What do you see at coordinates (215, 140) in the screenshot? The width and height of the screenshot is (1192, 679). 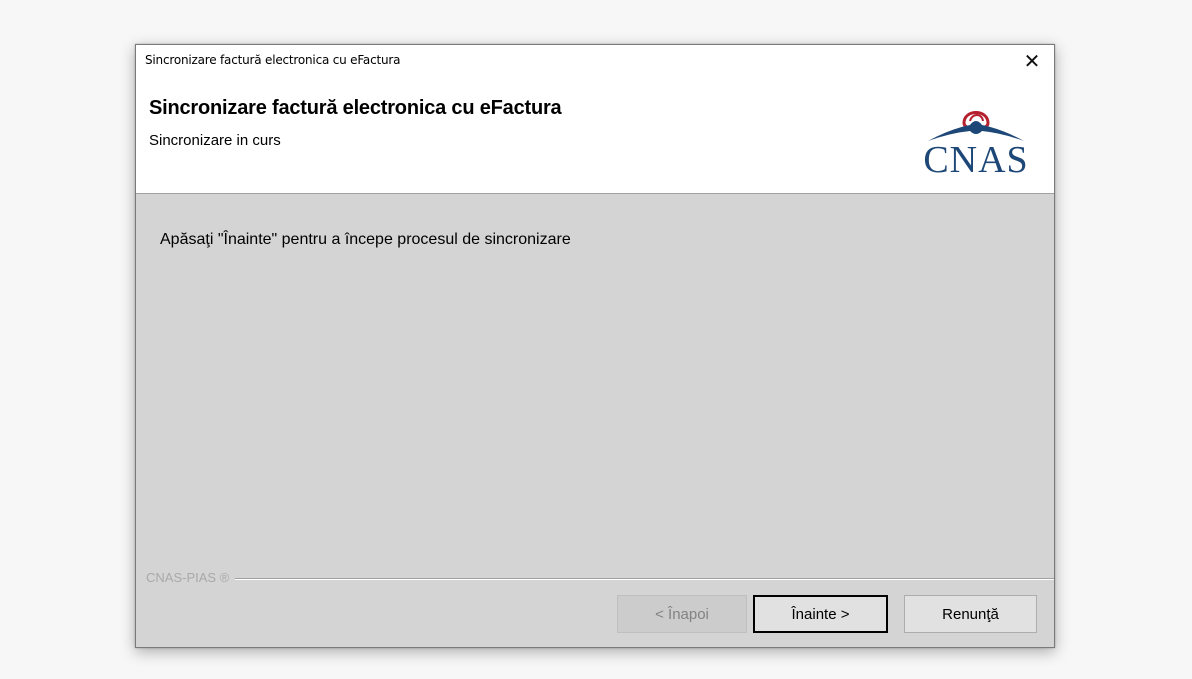 I see `page-subtitle: Sincronizare in curs` at bounding box center [215, 140].